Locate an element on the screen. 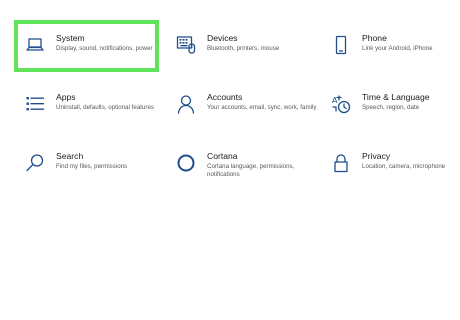  tile-title: Devices is located at coordinates (222, 38).